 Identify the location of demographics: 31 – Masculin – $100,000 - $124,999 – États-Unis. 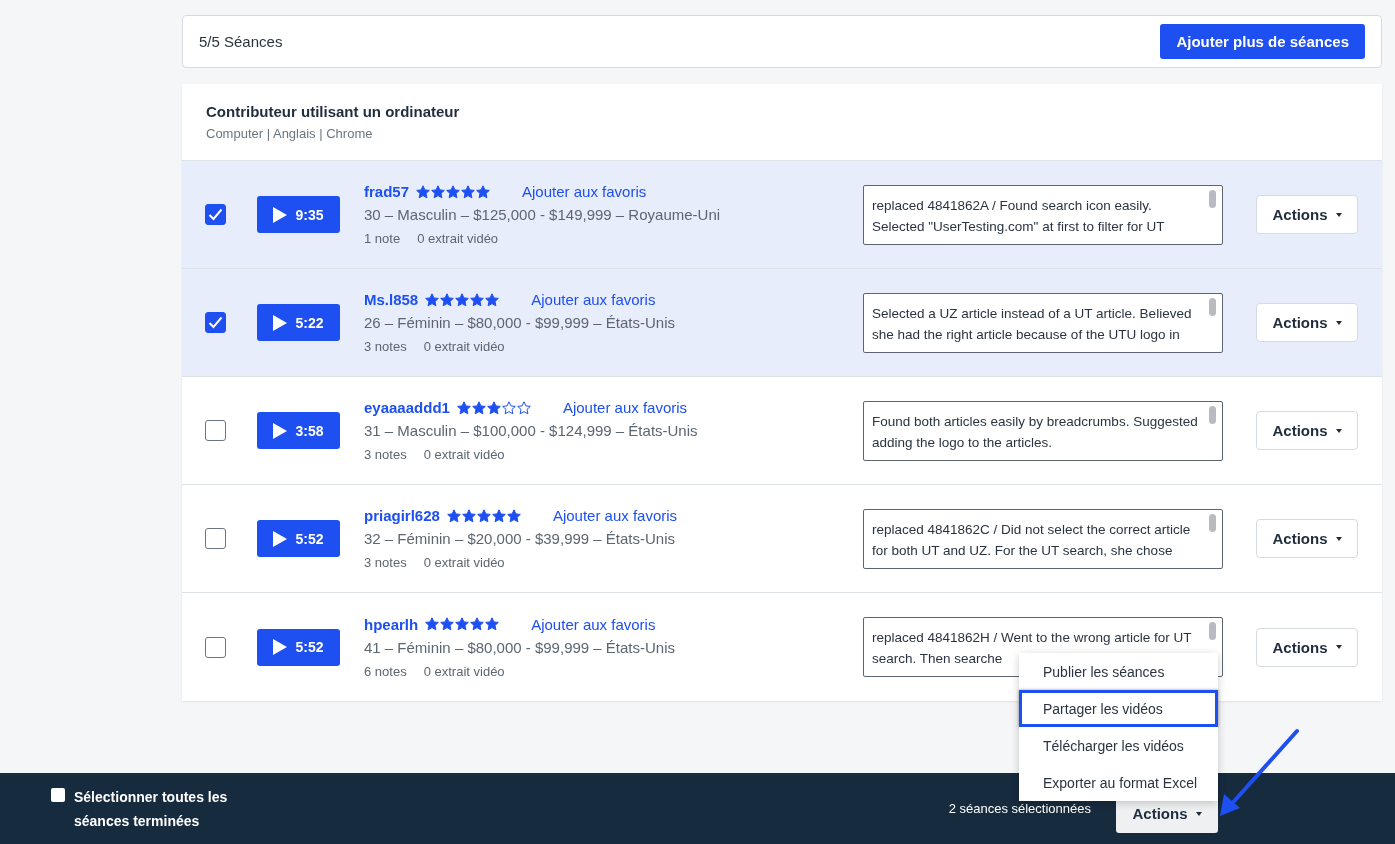
(531, 430).